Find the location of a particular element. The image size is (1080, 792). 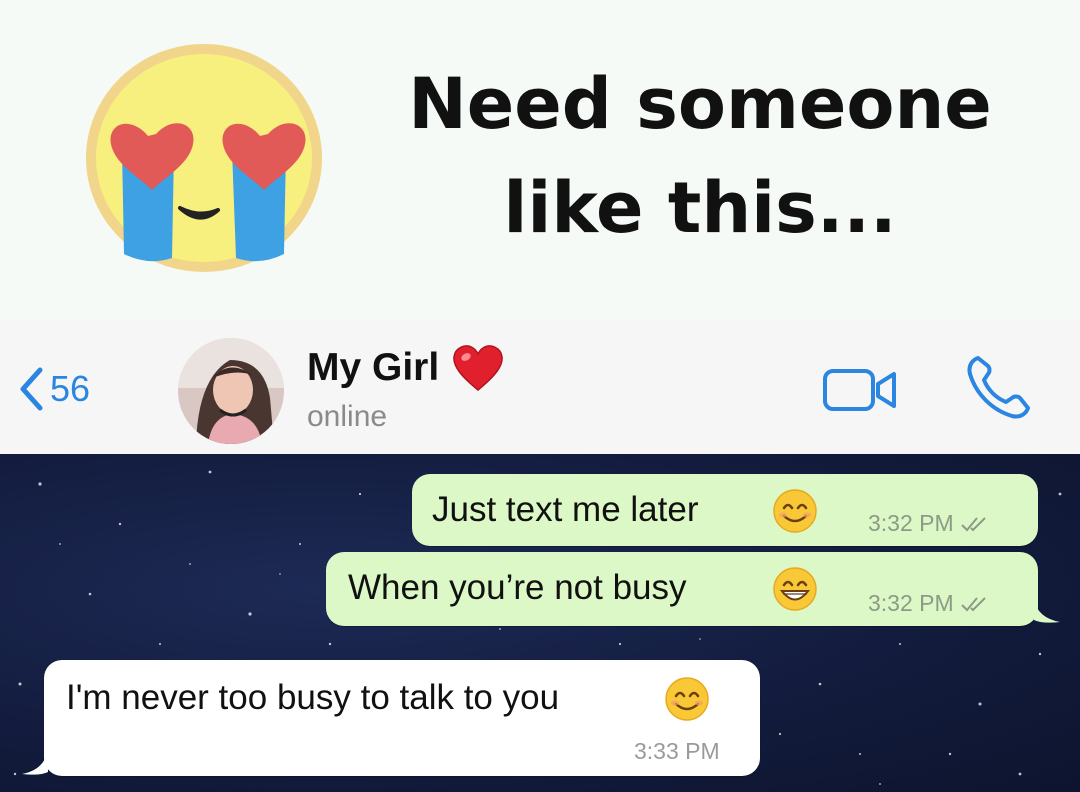

bubble-tail-outgoing is located at coordinates (1047, 611).